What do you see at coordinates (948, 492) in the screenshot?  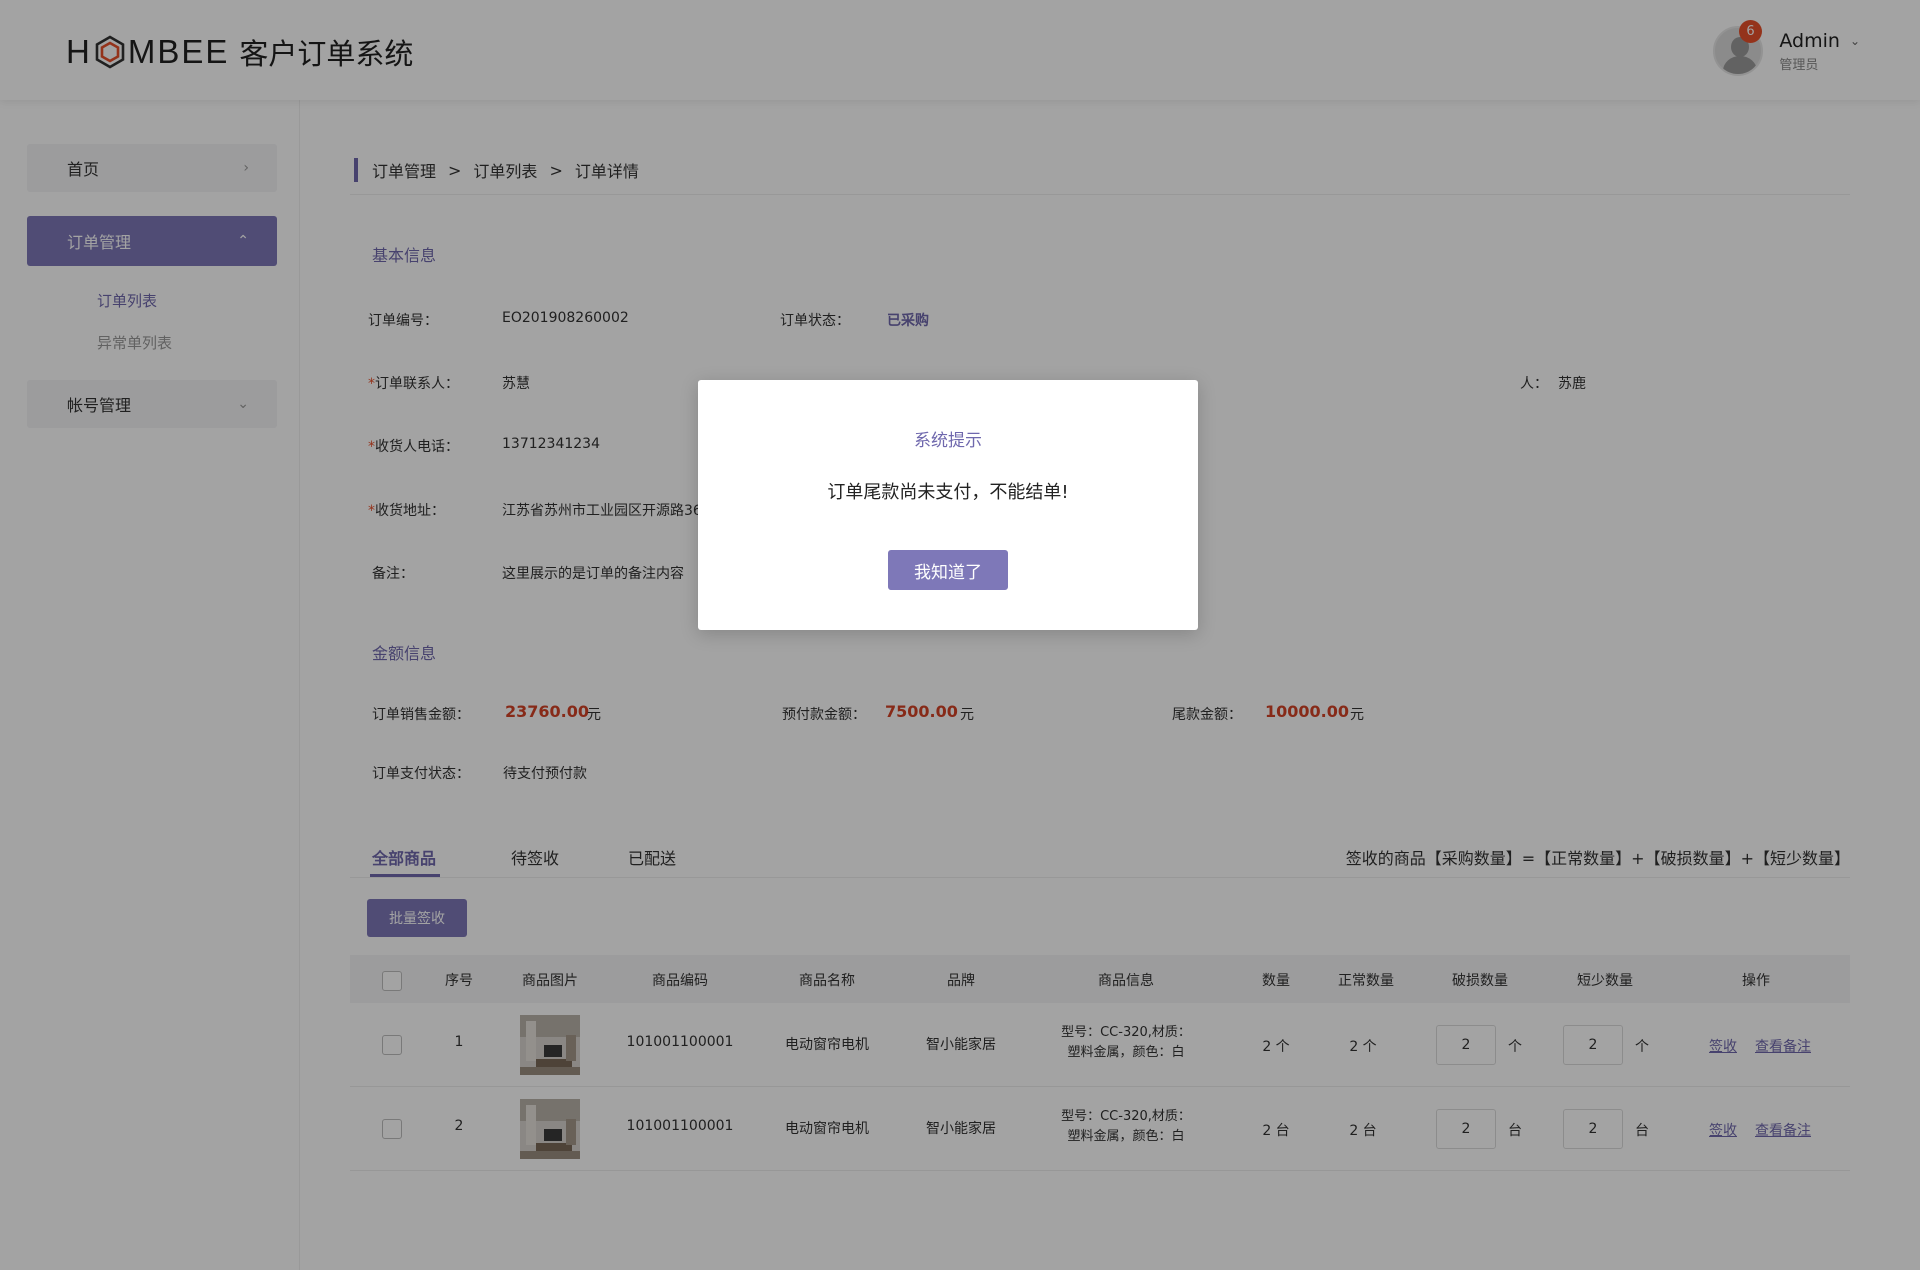 I see `dialog-message: 订单尾款尚未支付，不能结单!` at bounding box center [948, 492].